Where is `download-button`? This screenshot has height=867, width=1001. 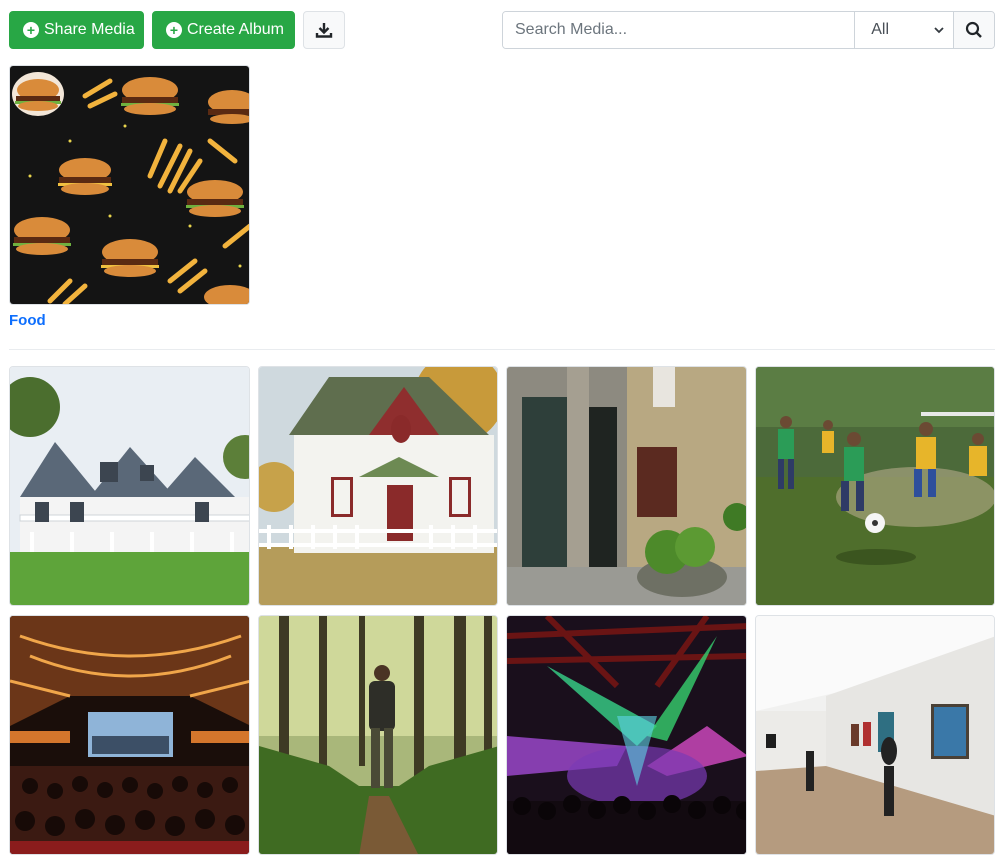 download-button is located at coordinates (324, 30).